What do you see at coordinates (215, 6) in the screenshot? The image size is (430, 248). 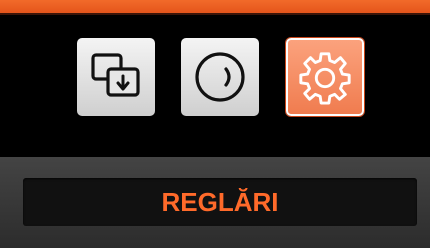 I see `top-accent-bar` at bounding box center [215, 6].